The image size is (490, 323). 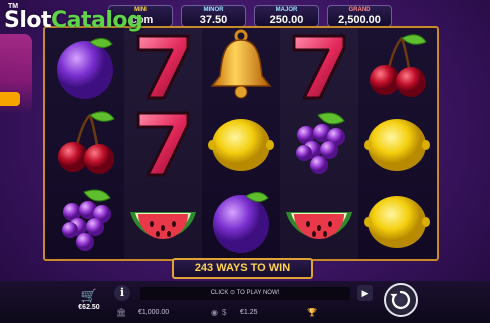 I want to click on game-logo-banner, so click(x=10, y=99).